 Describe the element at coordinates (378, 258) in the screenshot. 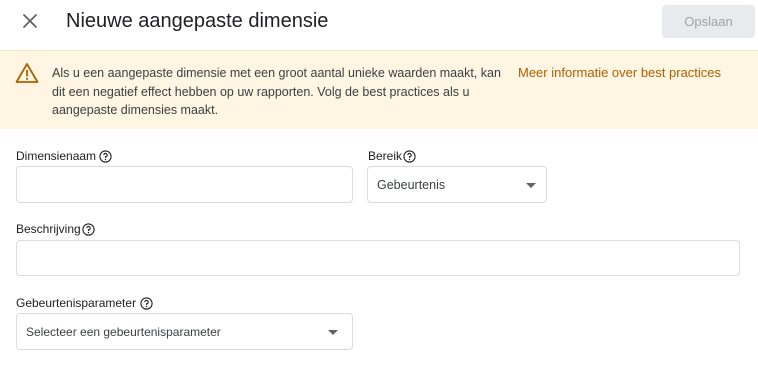

I see `description-input` at that location.